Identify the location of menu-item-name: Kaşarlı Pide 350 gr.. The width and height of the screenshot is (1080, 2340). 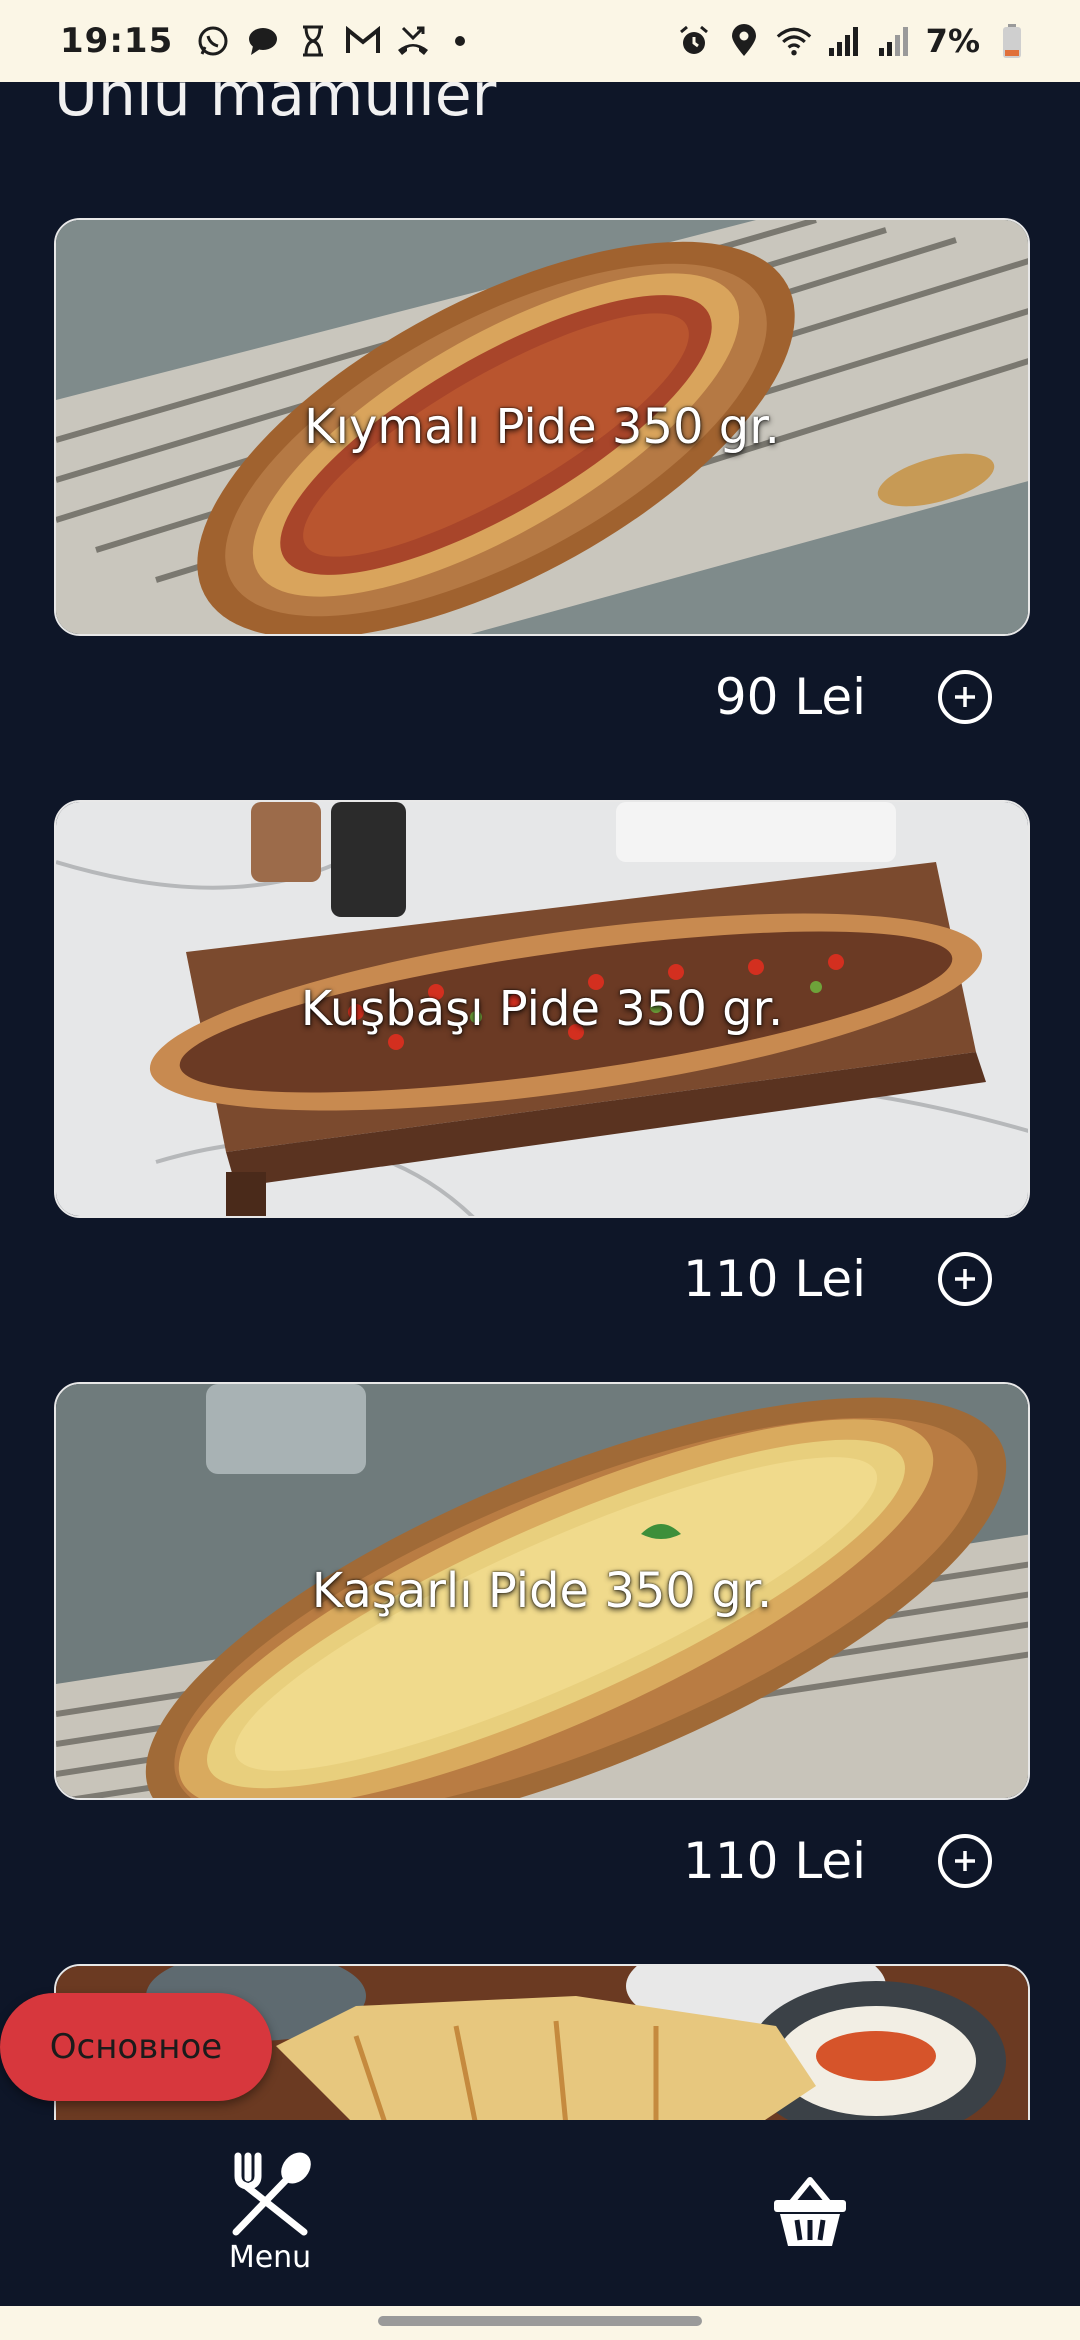
(542, 1591).